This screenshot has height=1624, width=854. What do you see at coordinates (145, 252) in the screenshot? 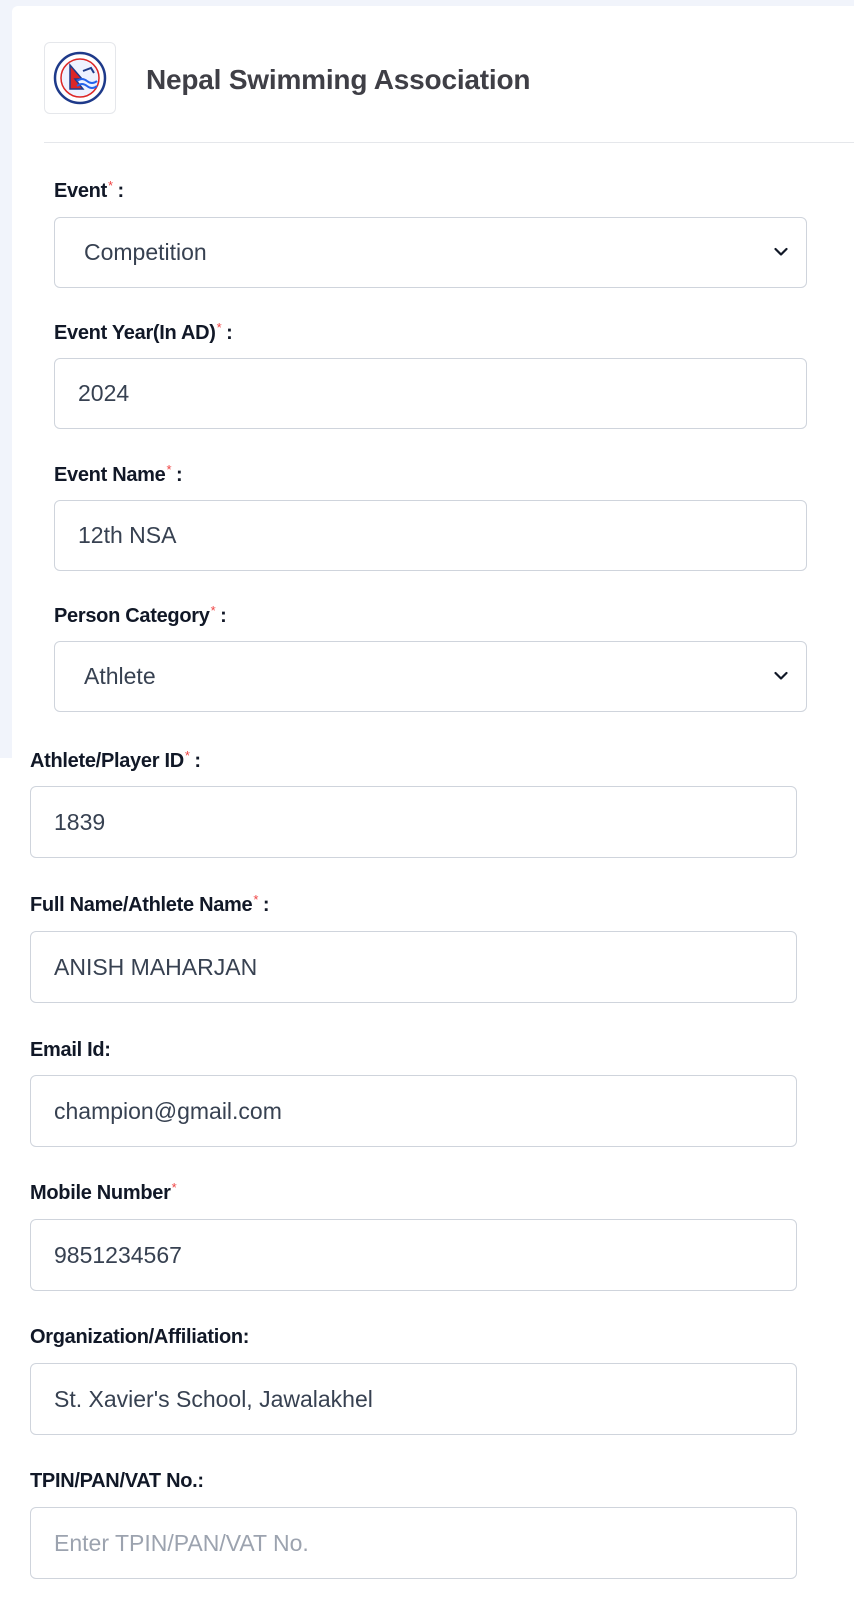
I see `event-select-value: Competition` at bounding box center [145, 252].